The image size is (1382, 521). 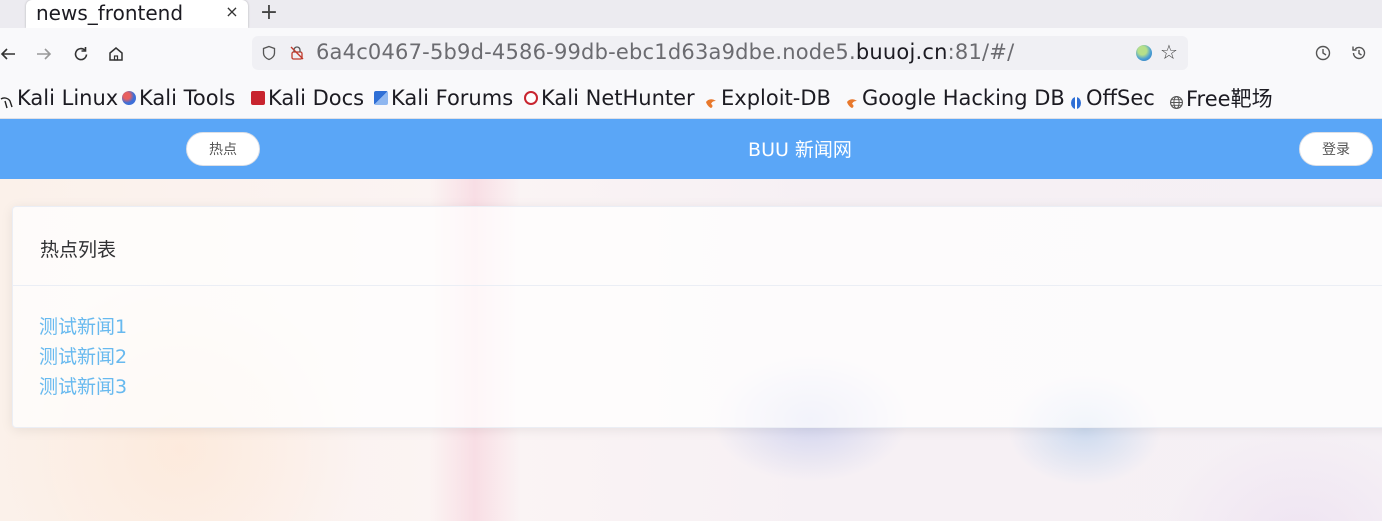 What do you see at coordinates (531, 98) in the screenshot?
I see `nethunter-icon` at bounding box center [531, 98].